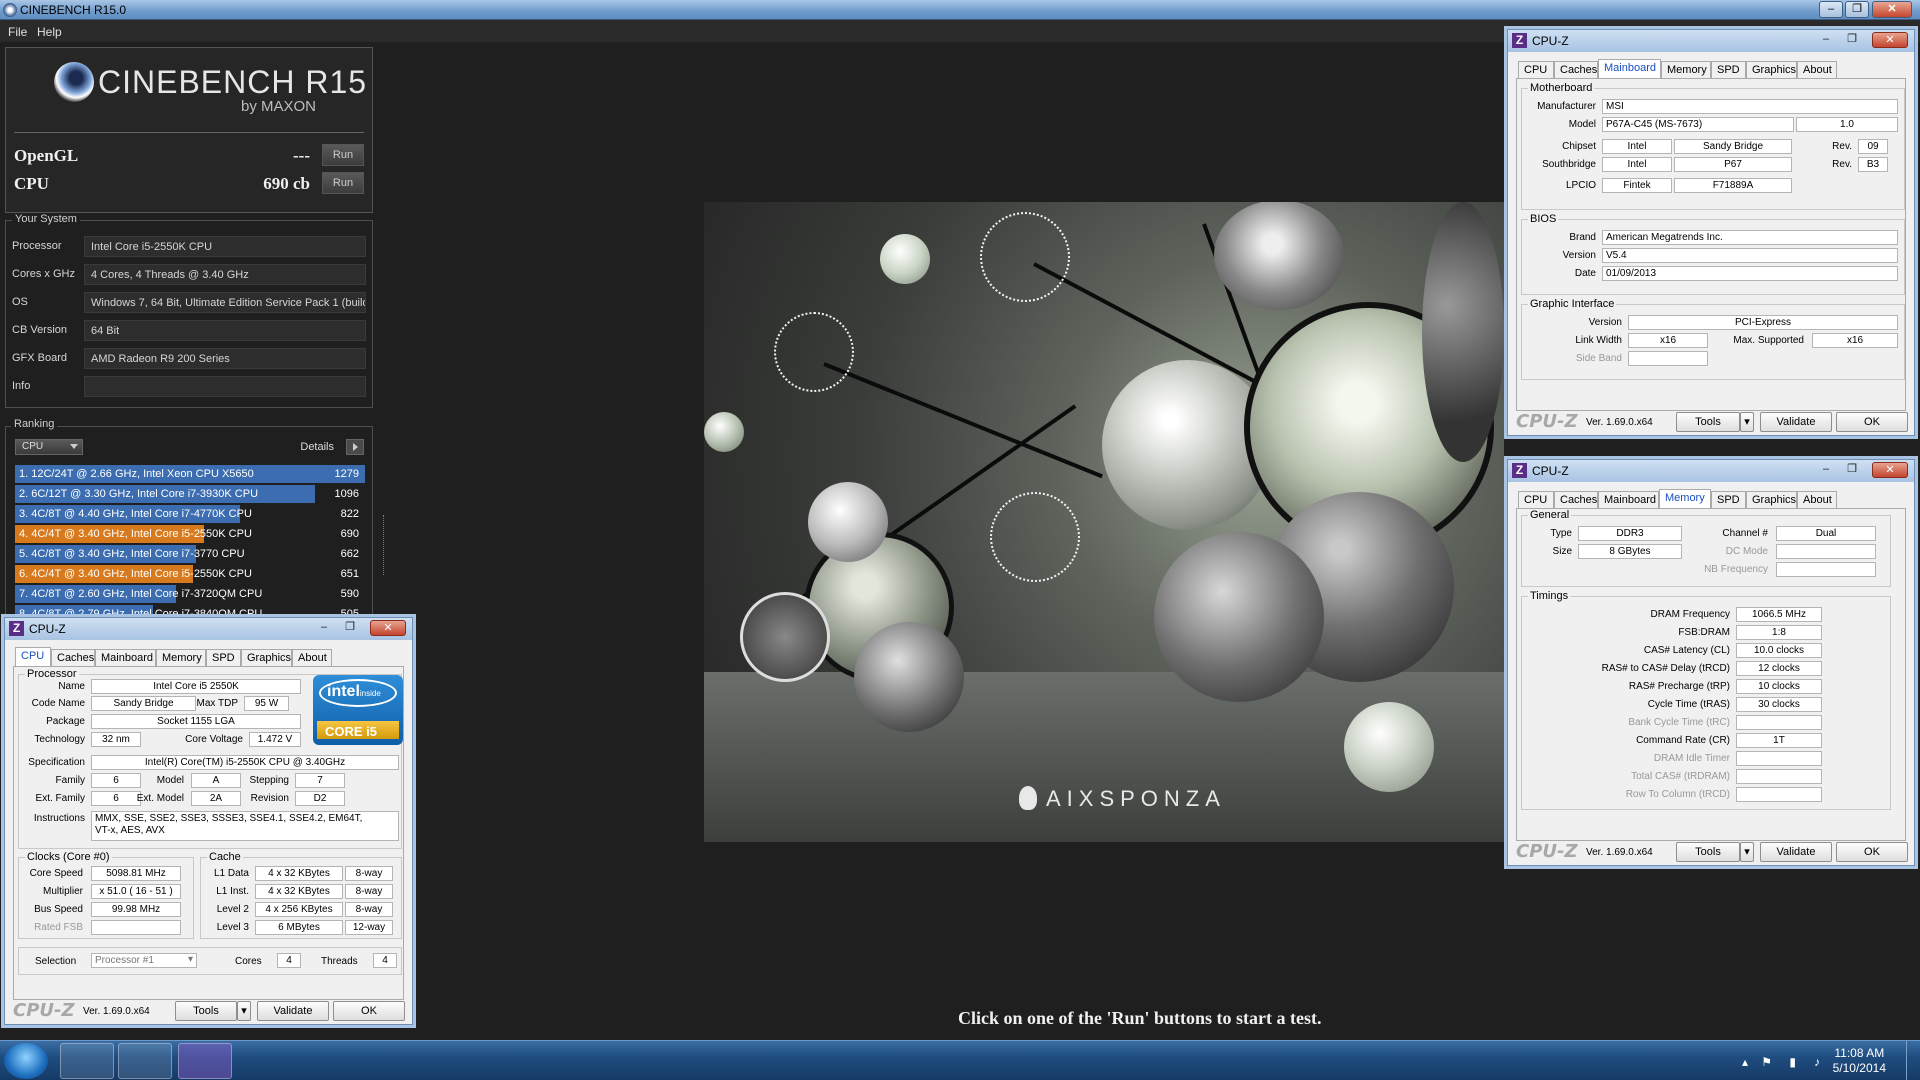 The width and height of the screenshot is (1920, 1080). I want to click on clock-date: 5/10/2014, so click(1859, 1068).